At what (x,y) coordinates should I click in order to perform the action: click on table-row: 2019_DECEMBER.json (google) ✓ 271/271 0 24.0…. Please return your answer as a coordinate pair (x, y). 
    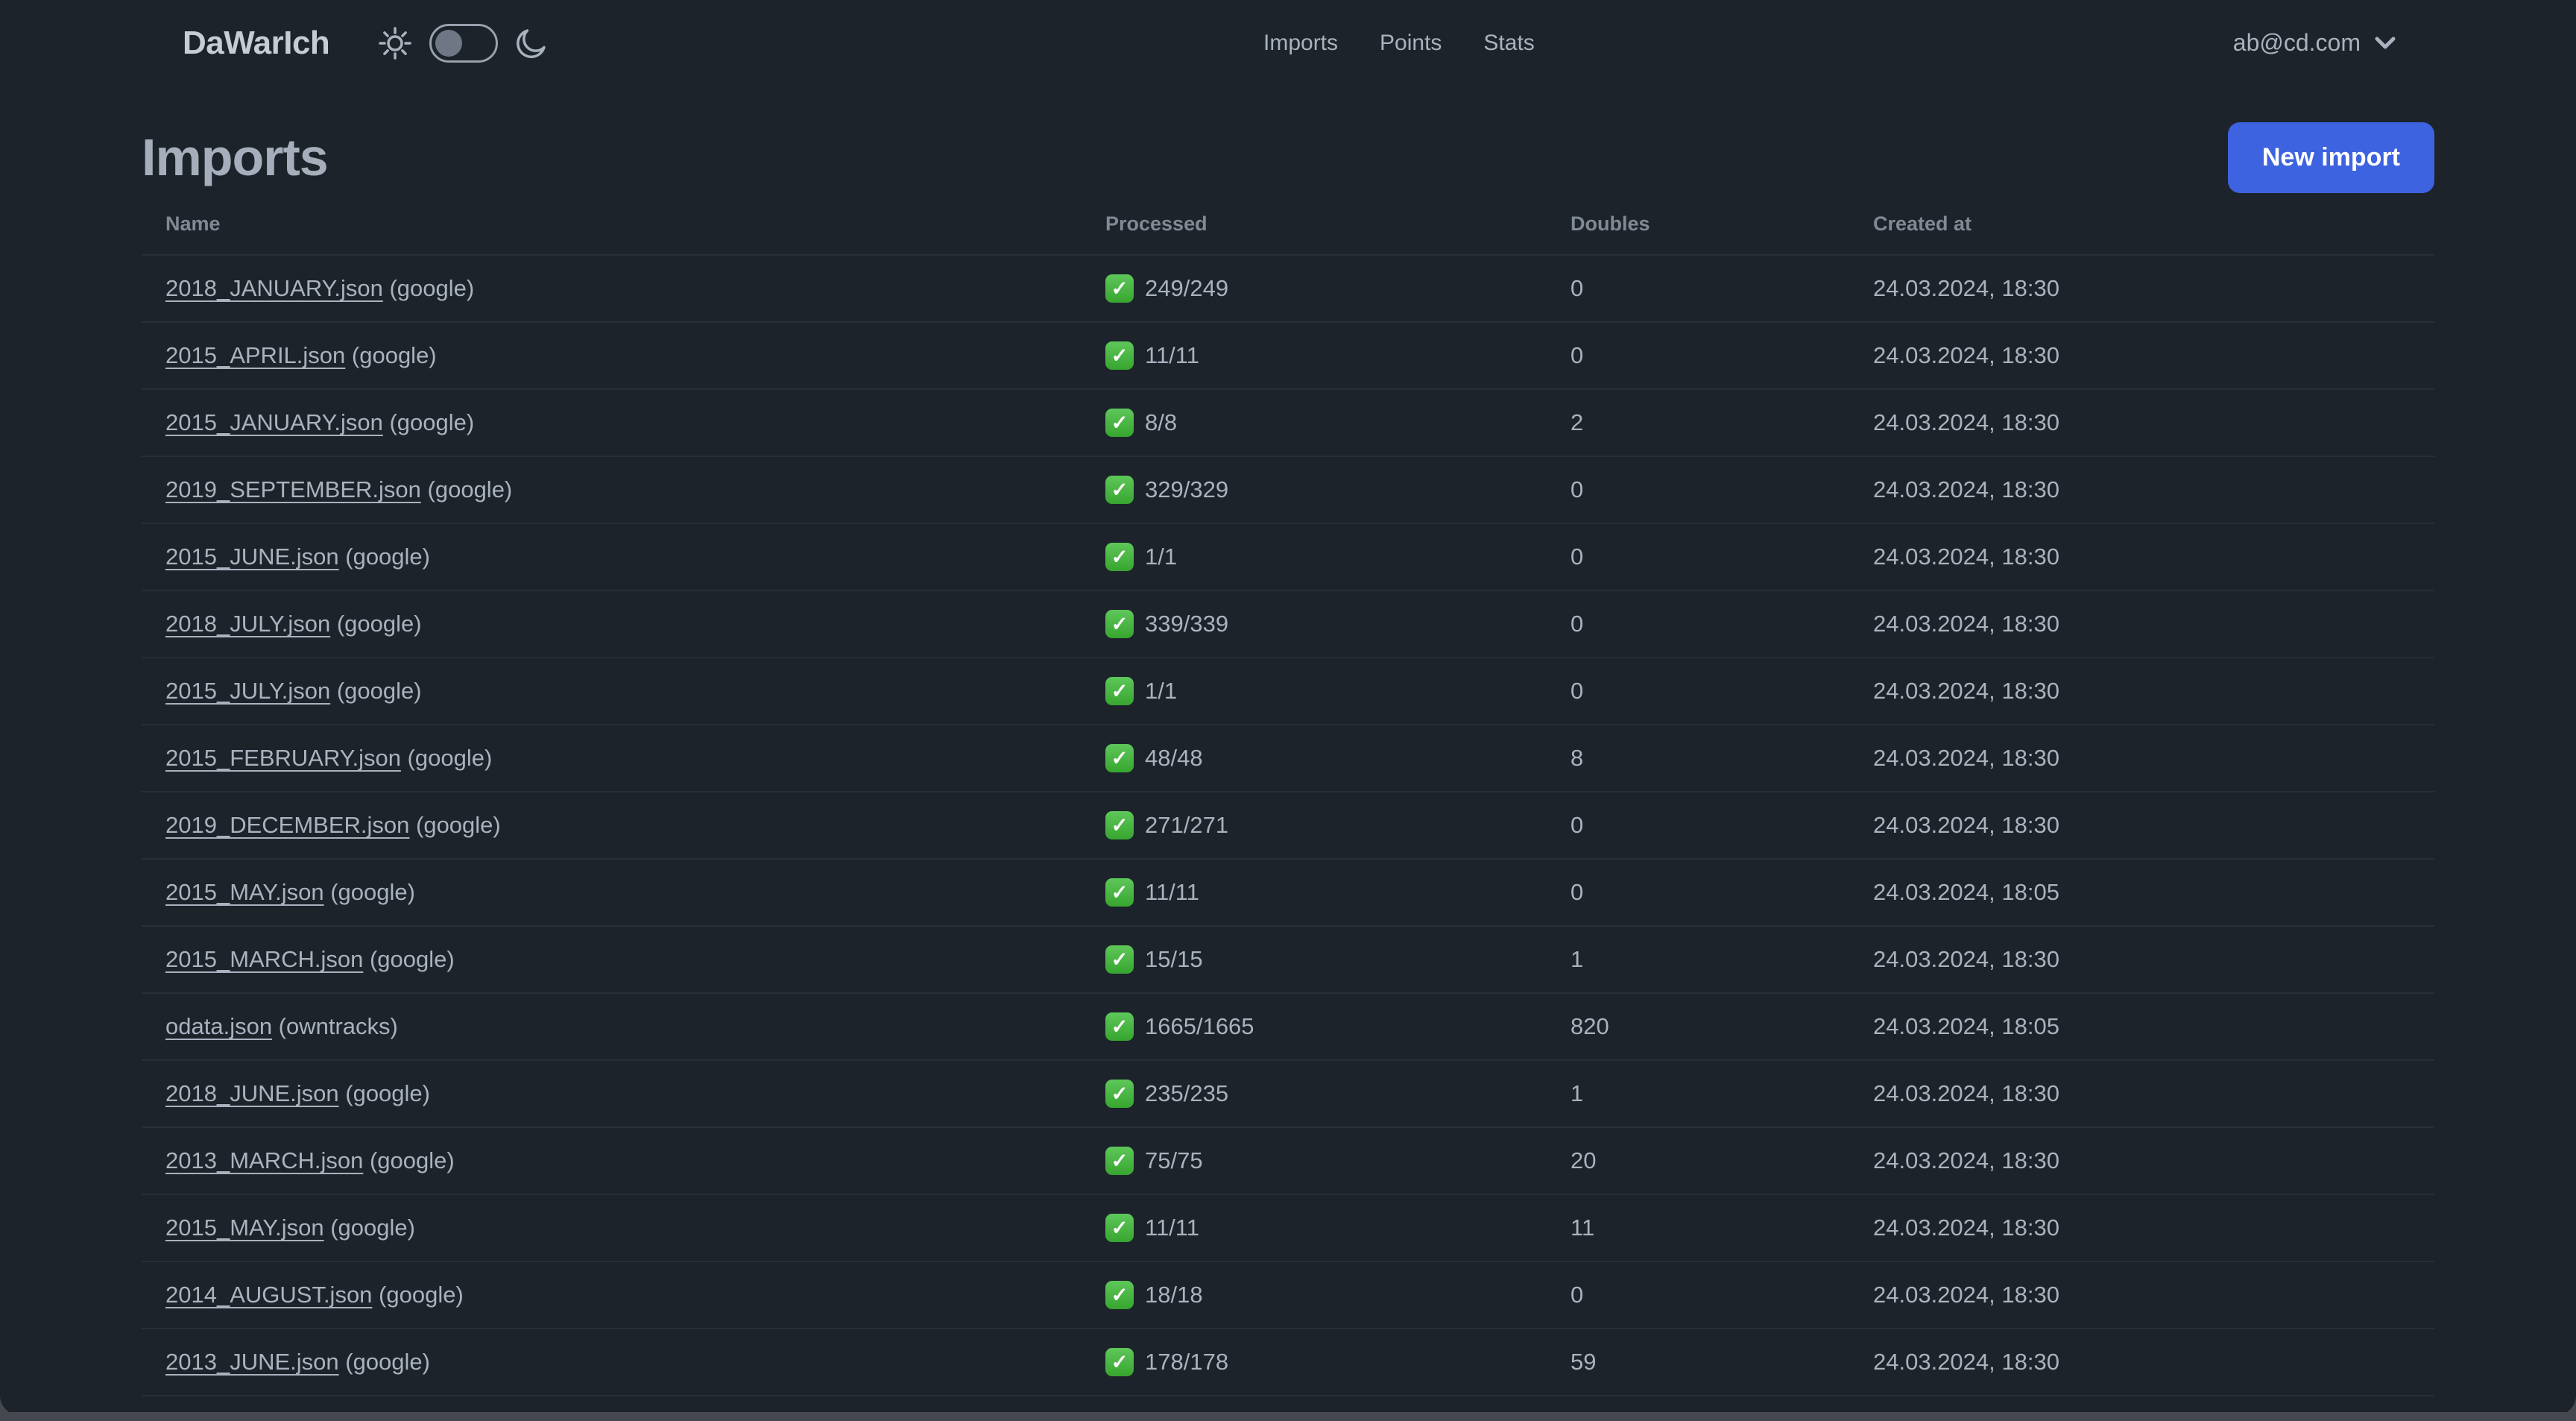
    Looking at the image, I should click on (1288, 826).